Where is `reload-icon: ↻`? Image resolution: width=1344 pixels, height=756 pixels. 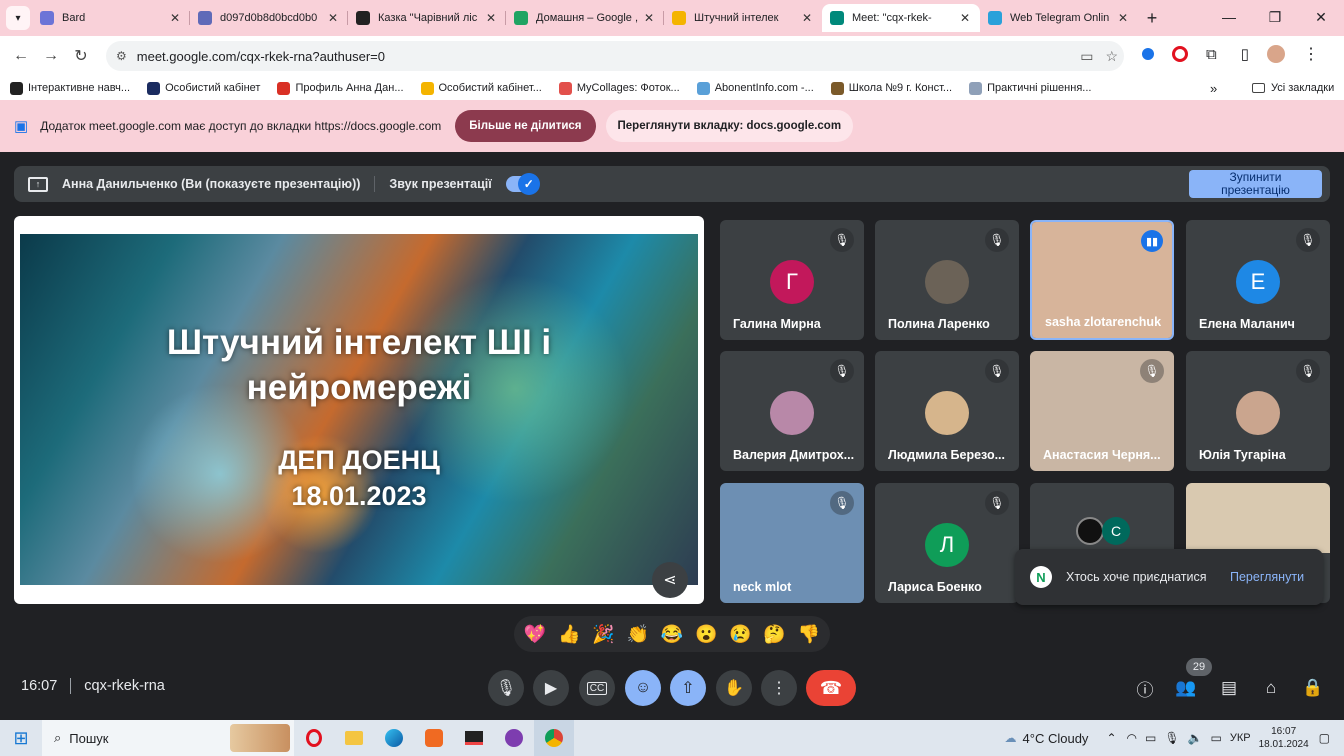
reload-icon: ↻ is located at coordinates (81, 56).